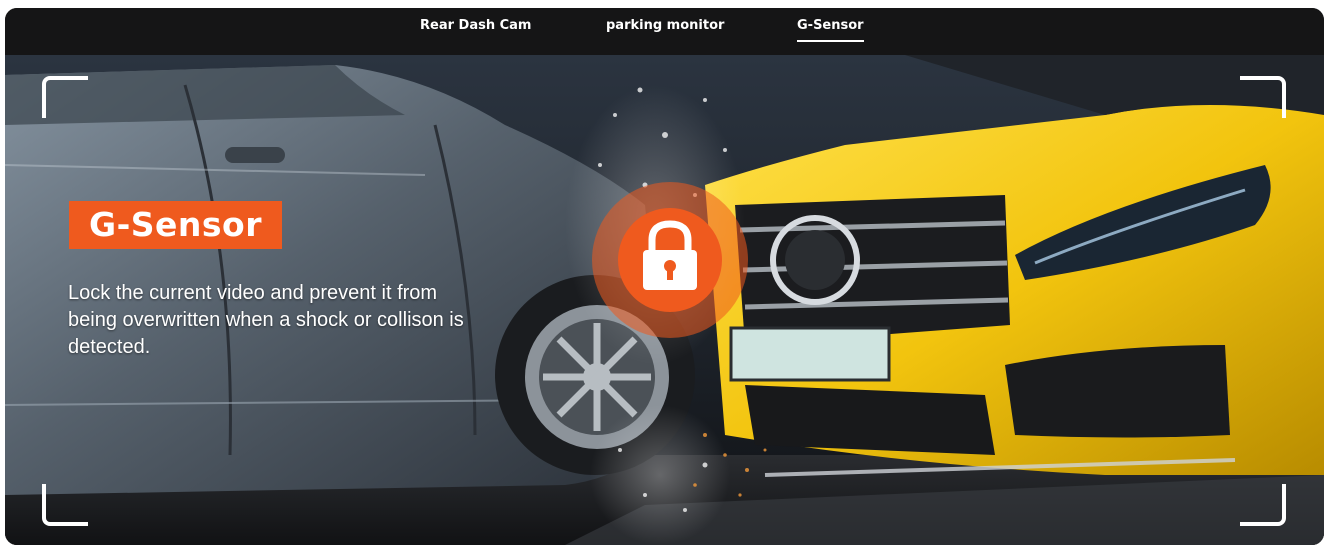 The height and width of the screenshot is (547, 1329). I want to click on tab-parking-monitor: parking monitor, so click(665, 25).